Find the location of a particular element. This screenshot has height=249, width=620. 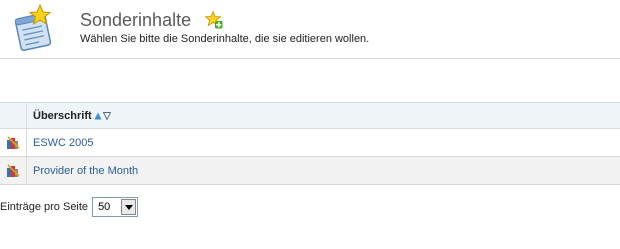

notepad-star-icon is located at coordinates (33, 27).